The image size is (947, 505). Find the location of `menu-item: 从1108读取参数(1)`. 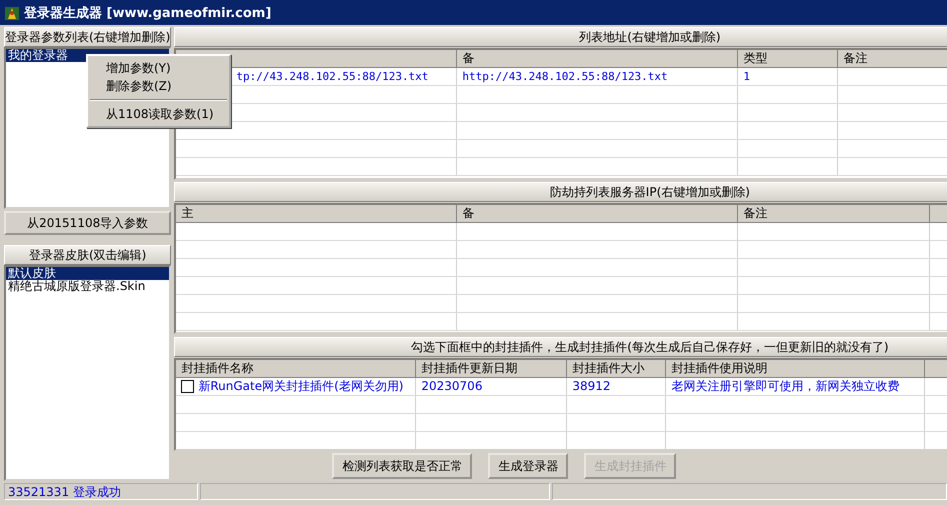

menu-item: 从1108读取参数(1) is located at coordinates (158, 114).